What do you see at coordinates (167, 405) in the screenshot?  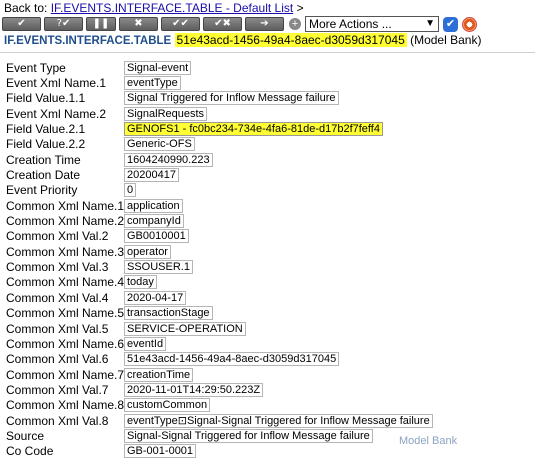 I see `field-value: customCommon` at bounding box center [167, 405].